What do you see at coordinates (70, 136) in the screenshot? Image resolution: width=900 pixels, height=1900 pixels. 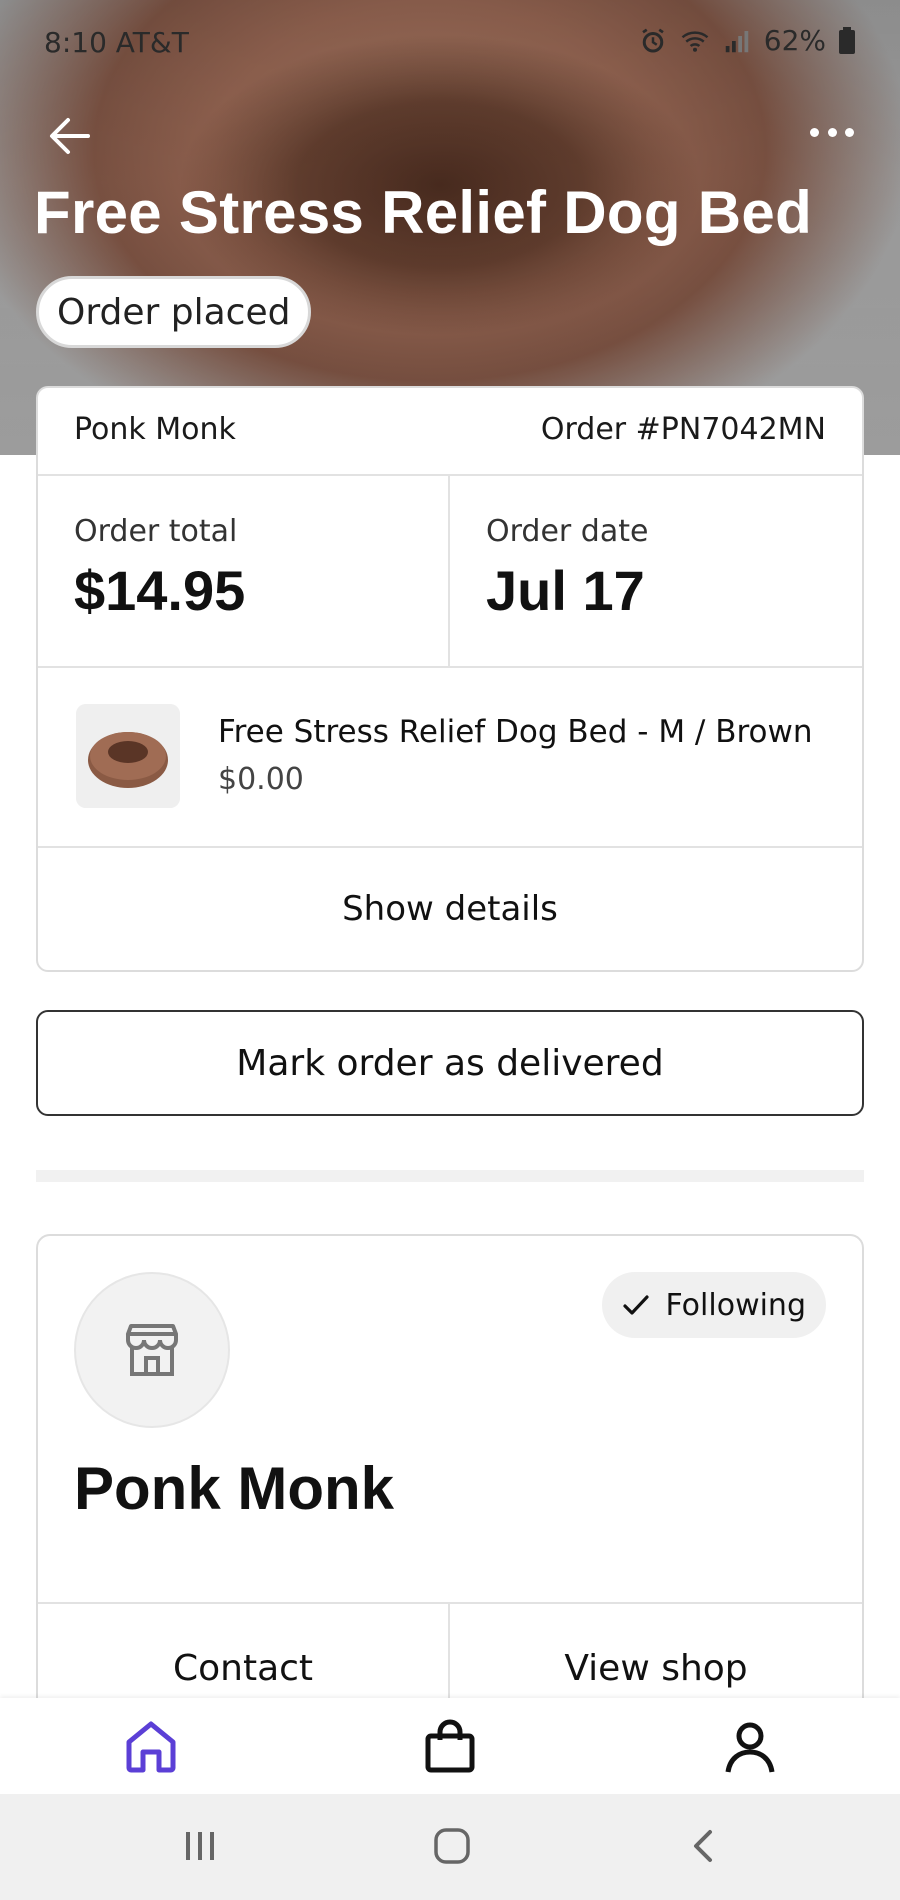 I see `arrow-left-icon` at bounding box center [70, 136].